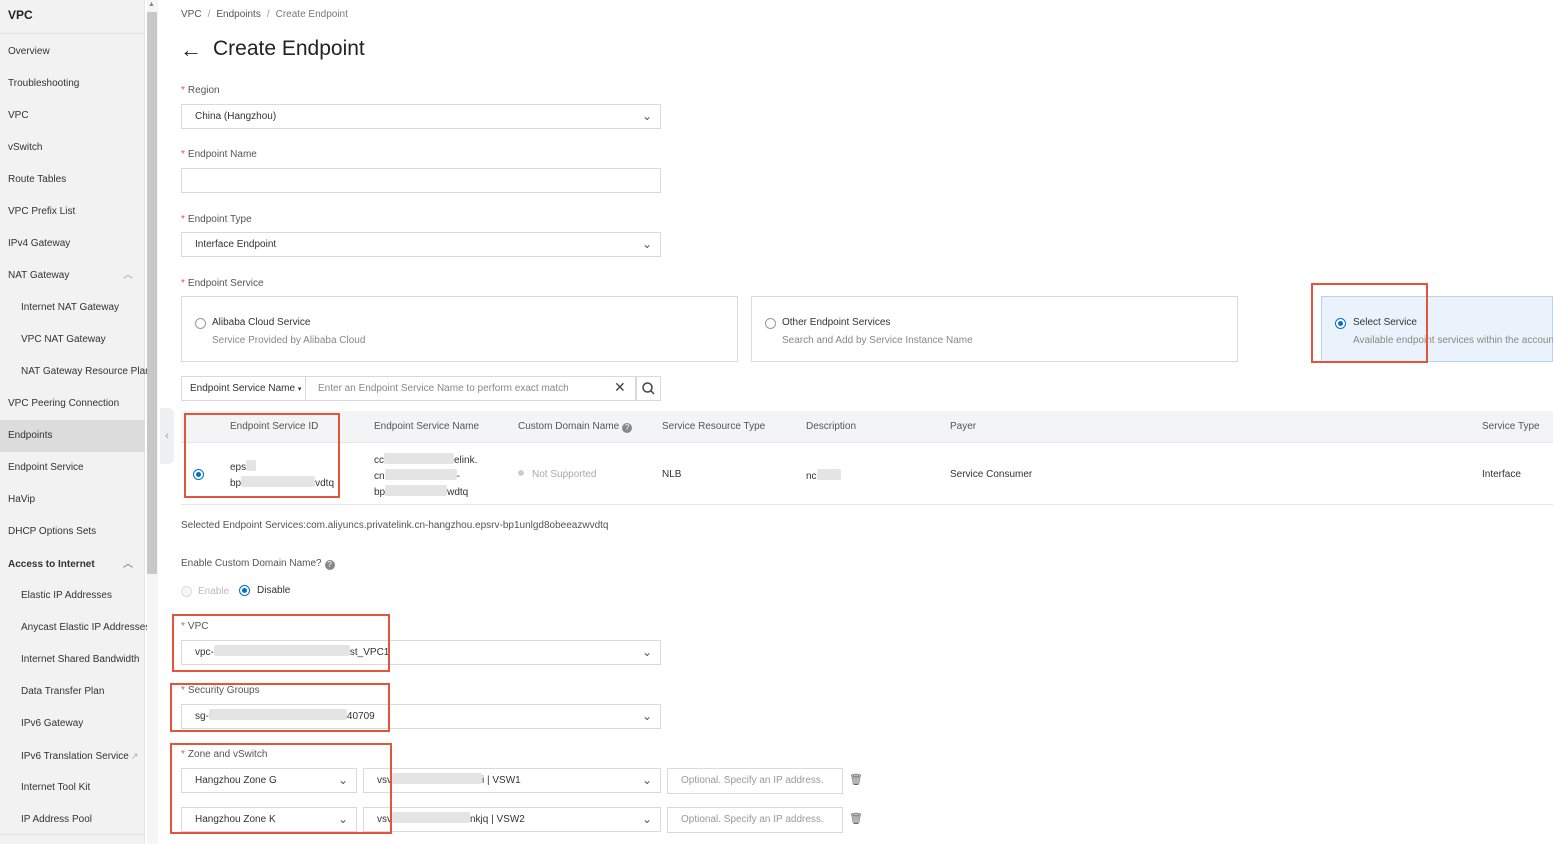 This screenshot has width=1553, height=844. Describe the element at coordinates (224, 754) in the screenshot. I see `zone-vswitch-label: * Zone and vSwitch` at that location.